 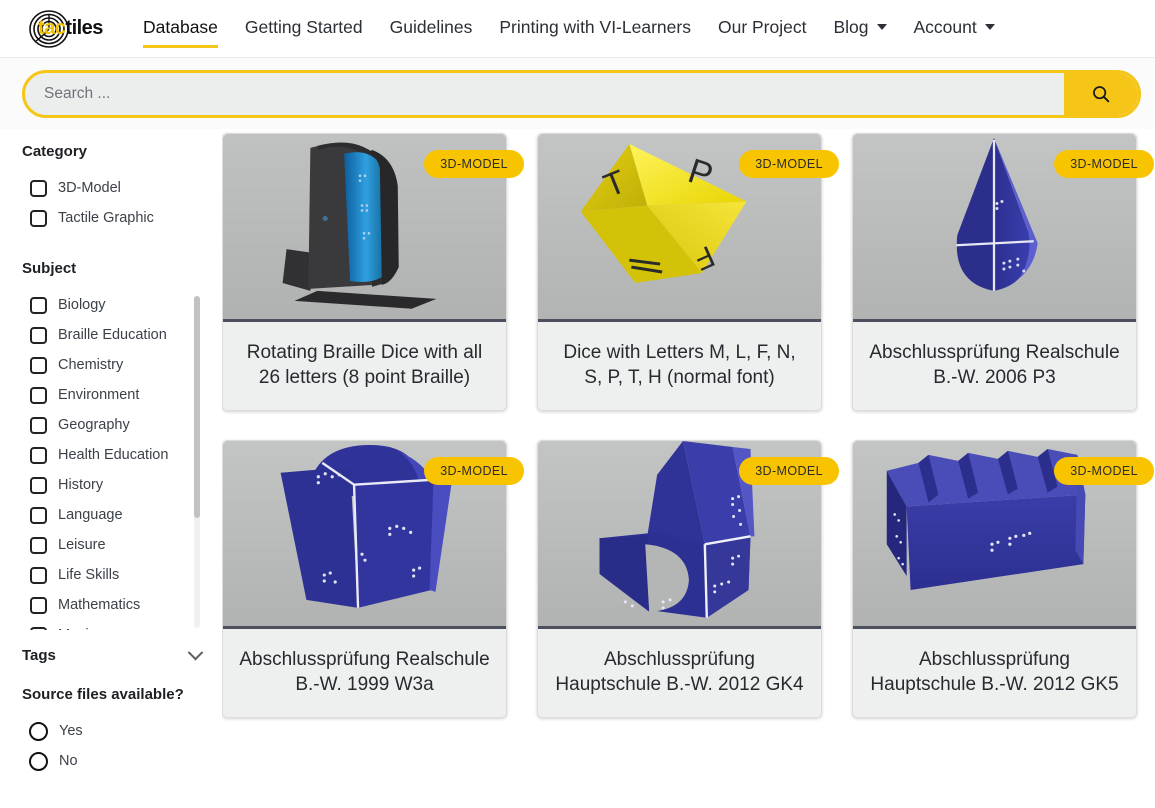 I want to click on filter-option-tactile-graphic: Tactile Graphic, so click(x=122, y=218).